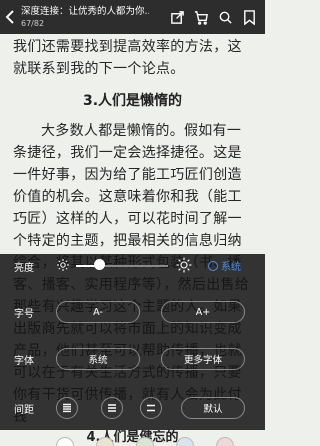 This screenshot has width=320, height=446. I want to click on page-progress: 67/82, so click(33, 23).